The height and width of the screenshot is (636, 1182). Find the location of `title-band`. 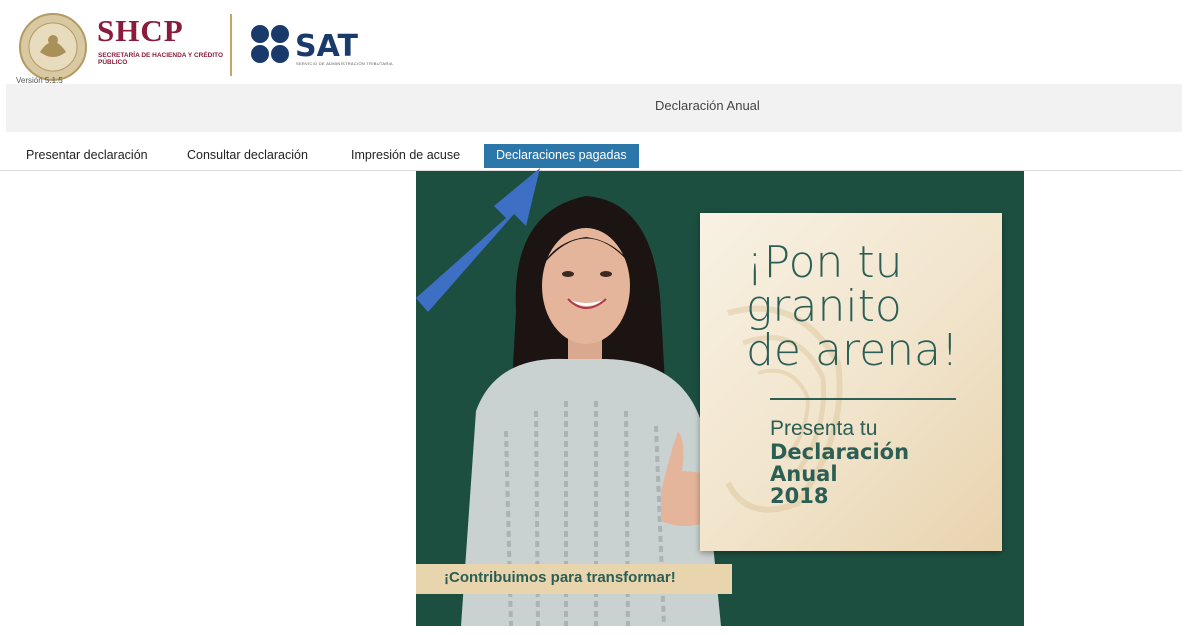

title-band is located at coordinates (594, 108).